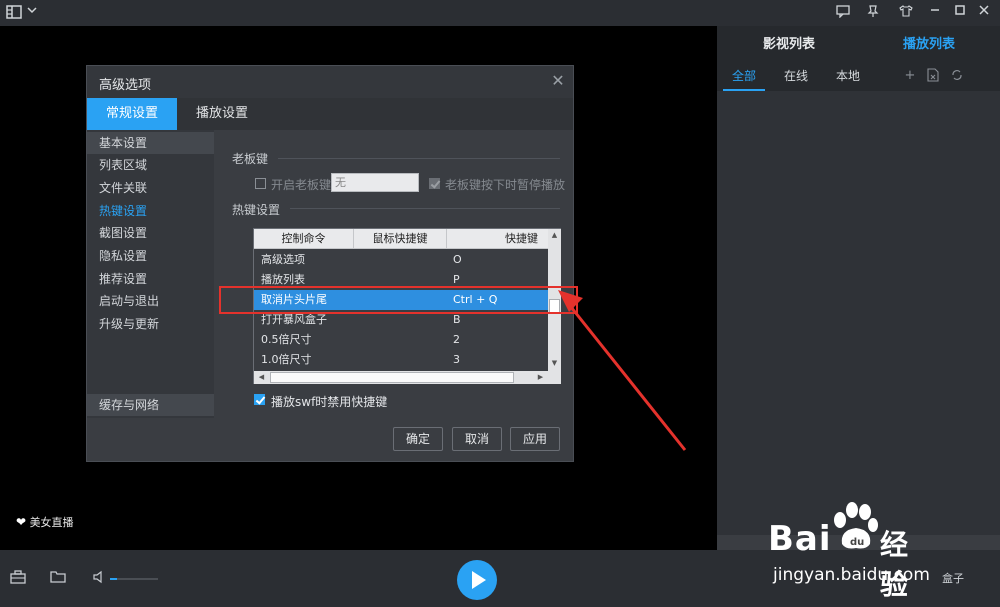 This screenshot has width=1000, height=607. What do you see at coordinates (392, 377) in the screenshot?
I see `scrollbar-thumb` at bounding box center [392, 377].